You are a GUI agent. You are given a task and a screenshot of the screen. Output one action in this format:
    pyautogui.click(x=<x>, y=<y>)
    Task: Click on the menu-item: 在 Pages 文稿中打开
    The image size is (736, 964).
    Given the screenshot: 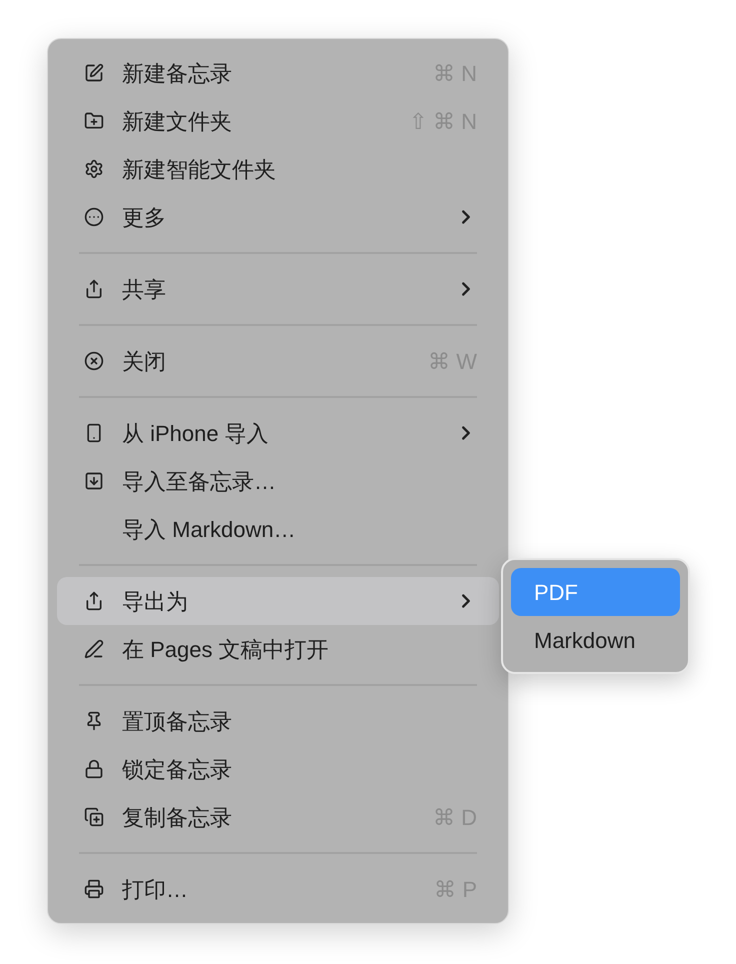 What is the action you would take?
    pyautogui.click(x=278, y=649)
    